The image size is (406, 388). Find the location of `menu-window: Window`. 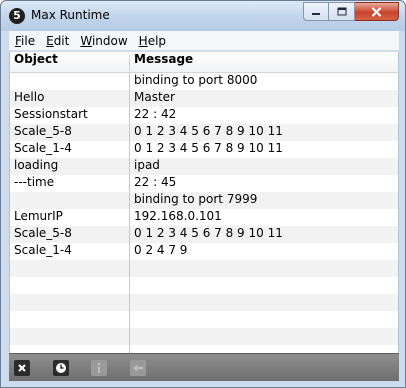

menu-window: Window is located at coordinates (103, 41).